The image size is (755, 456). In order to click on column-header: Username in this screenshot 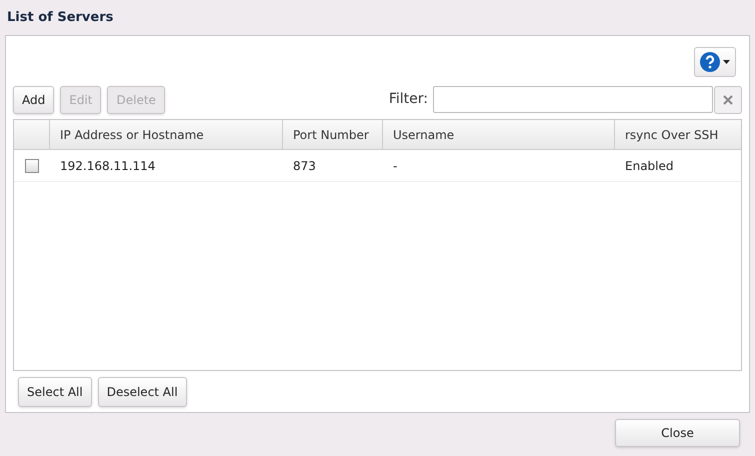, I will do `click(423, 135)`.